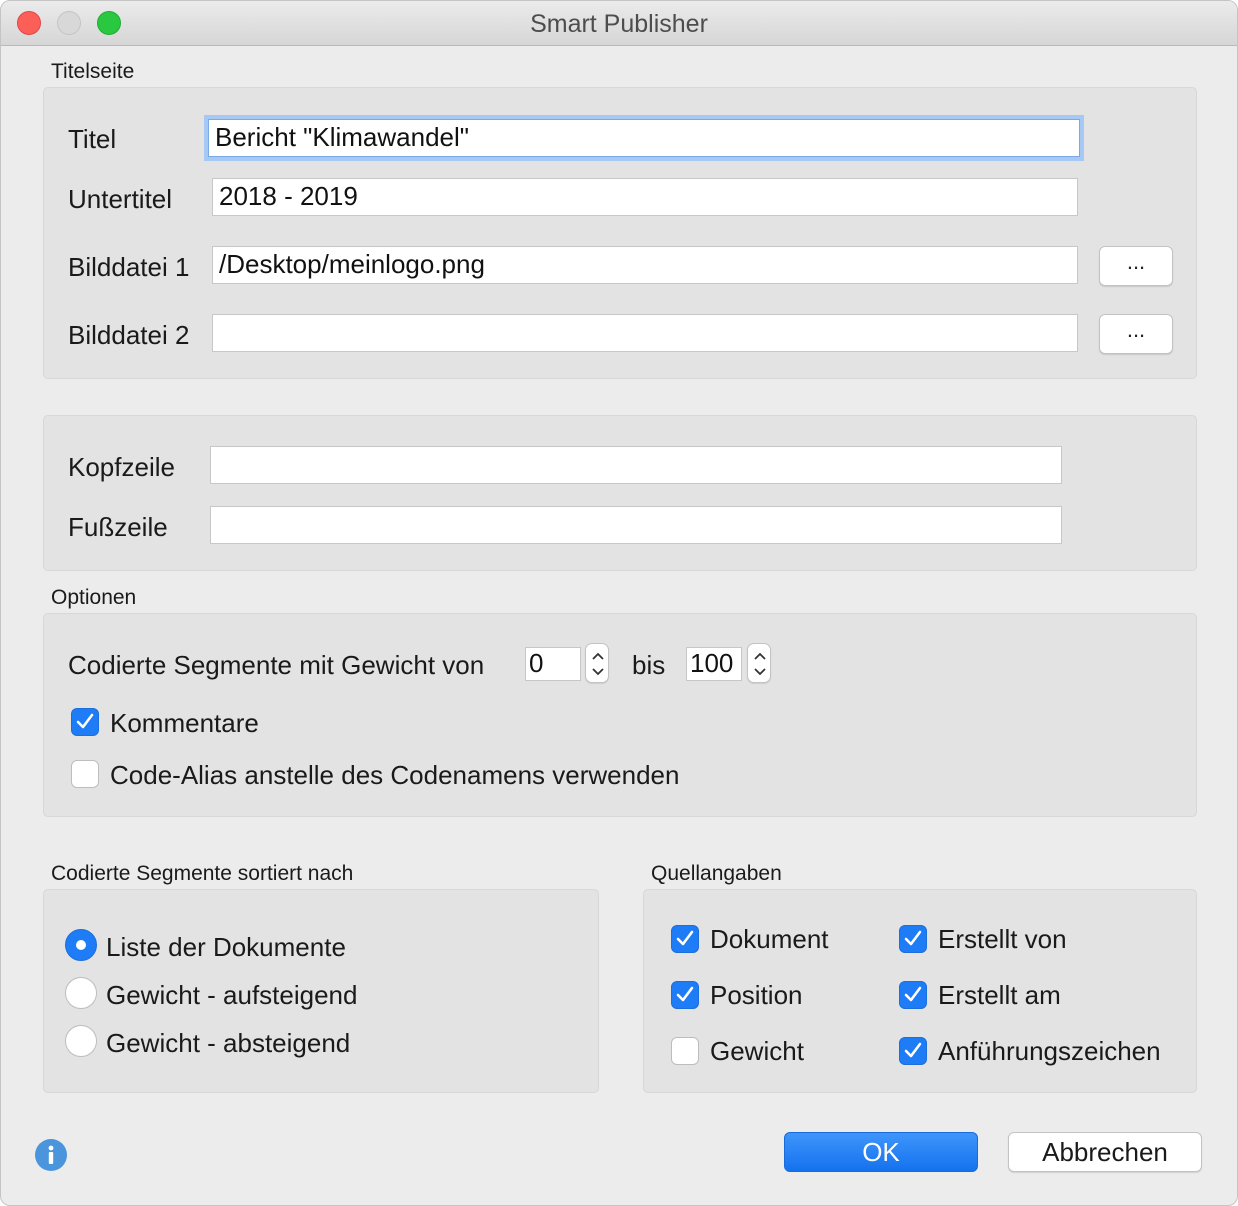 This screenshot has height=1206, width=1238. Describe the element at coordinates (685, 1051) in the screenshot. I see `gewicht-checkbox` at that location.